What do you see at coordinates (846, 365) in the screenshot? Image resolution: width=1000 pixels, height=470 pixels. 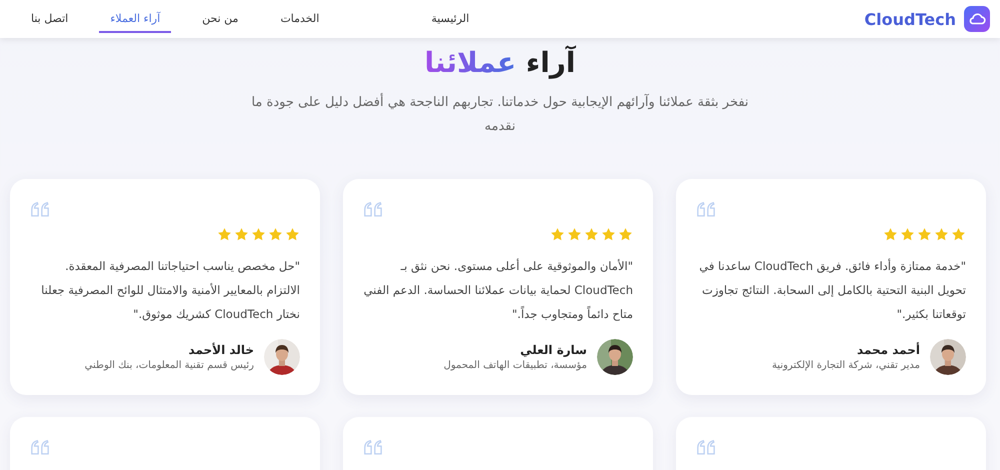 I see `author-role: مدير تقني، شركة التجارة الإلكترونية` at bounding box center [846, 365].